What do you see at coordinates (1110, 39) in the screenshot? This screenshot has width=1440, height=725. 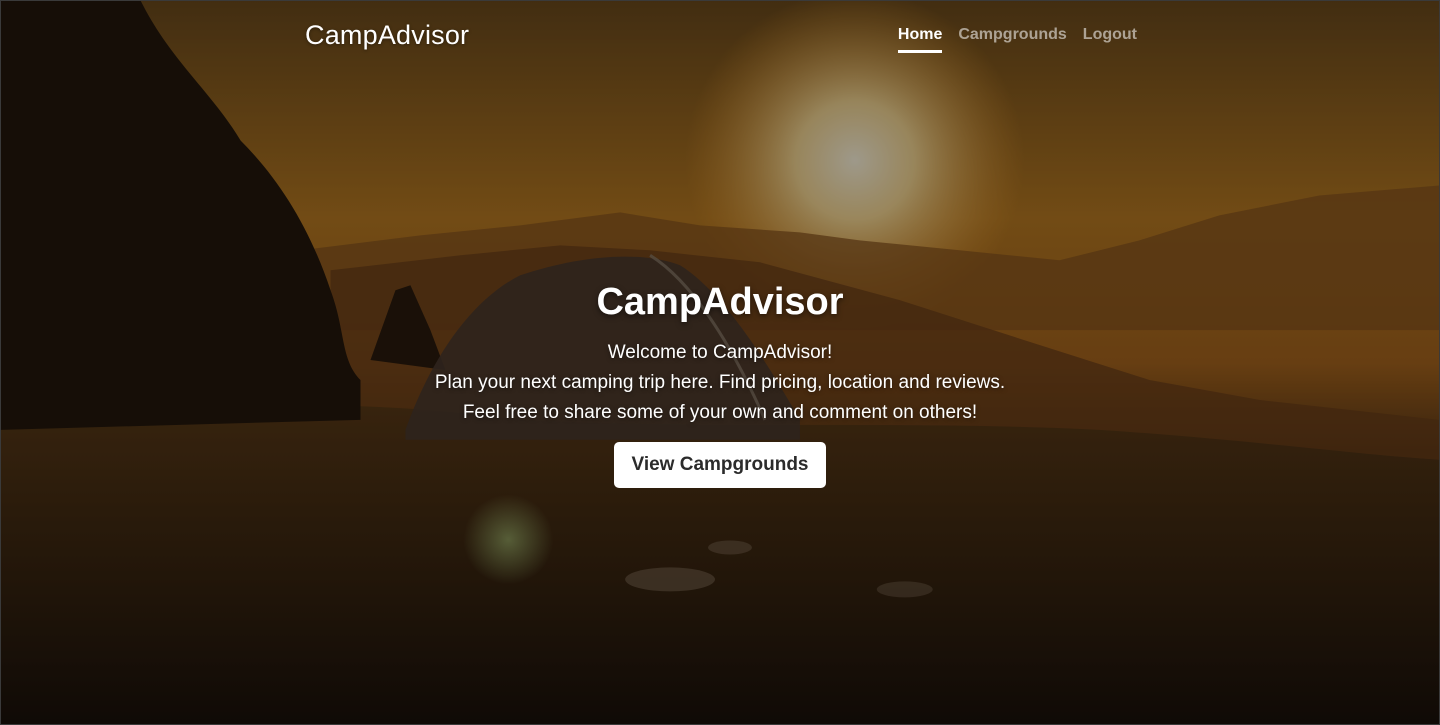 I see `nav-logout-link: Logout` at bounding box center [1110, 39].